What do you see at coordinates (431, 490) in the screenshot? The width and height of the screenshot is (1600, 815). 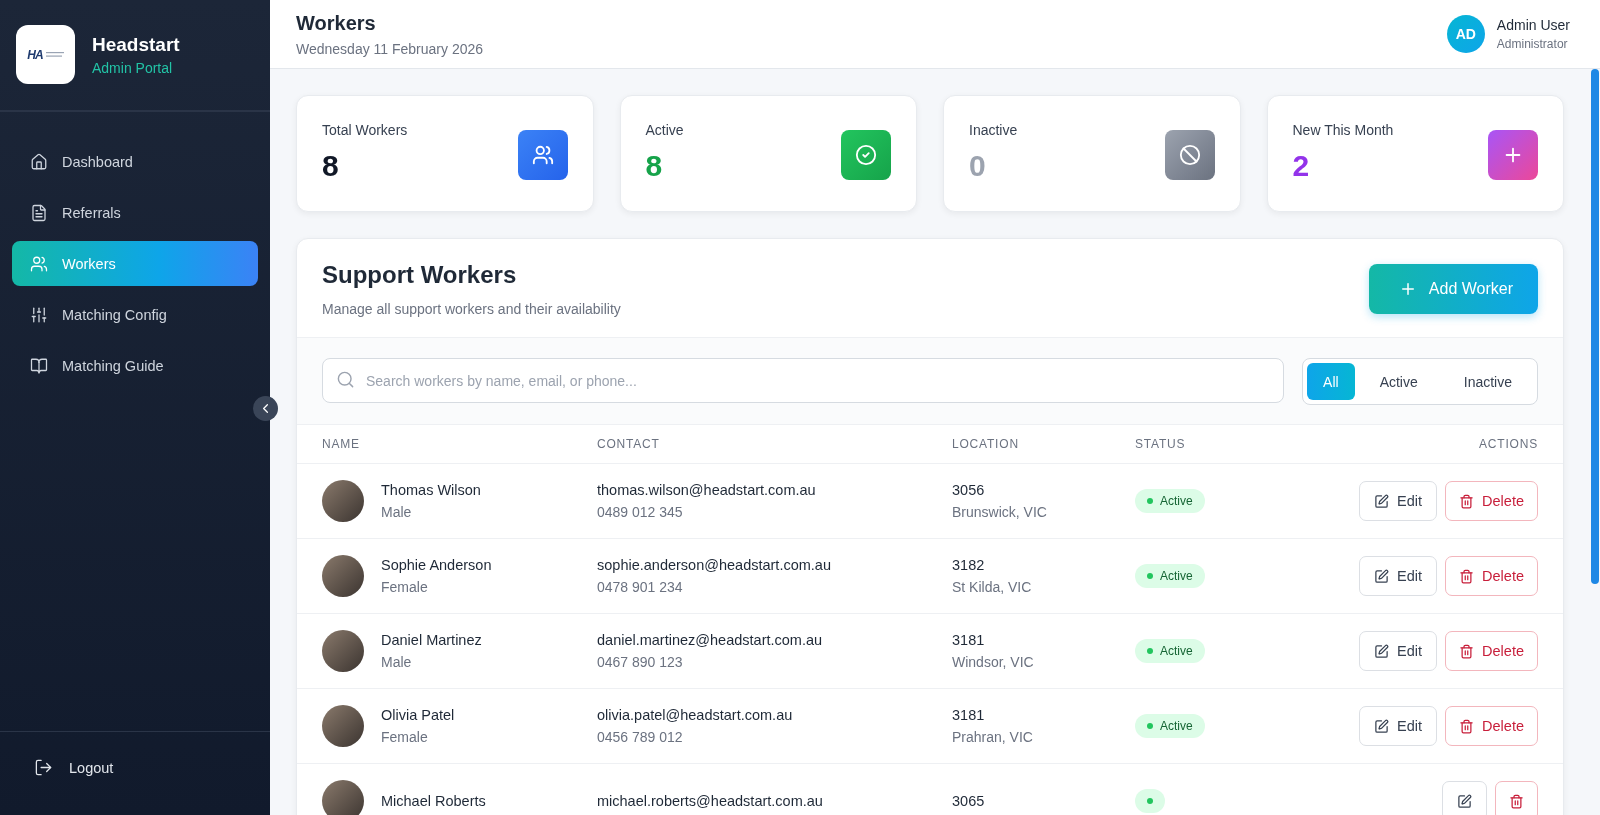 I see `worker-name: Thomas Wilson` at bounding box center [431, 490].